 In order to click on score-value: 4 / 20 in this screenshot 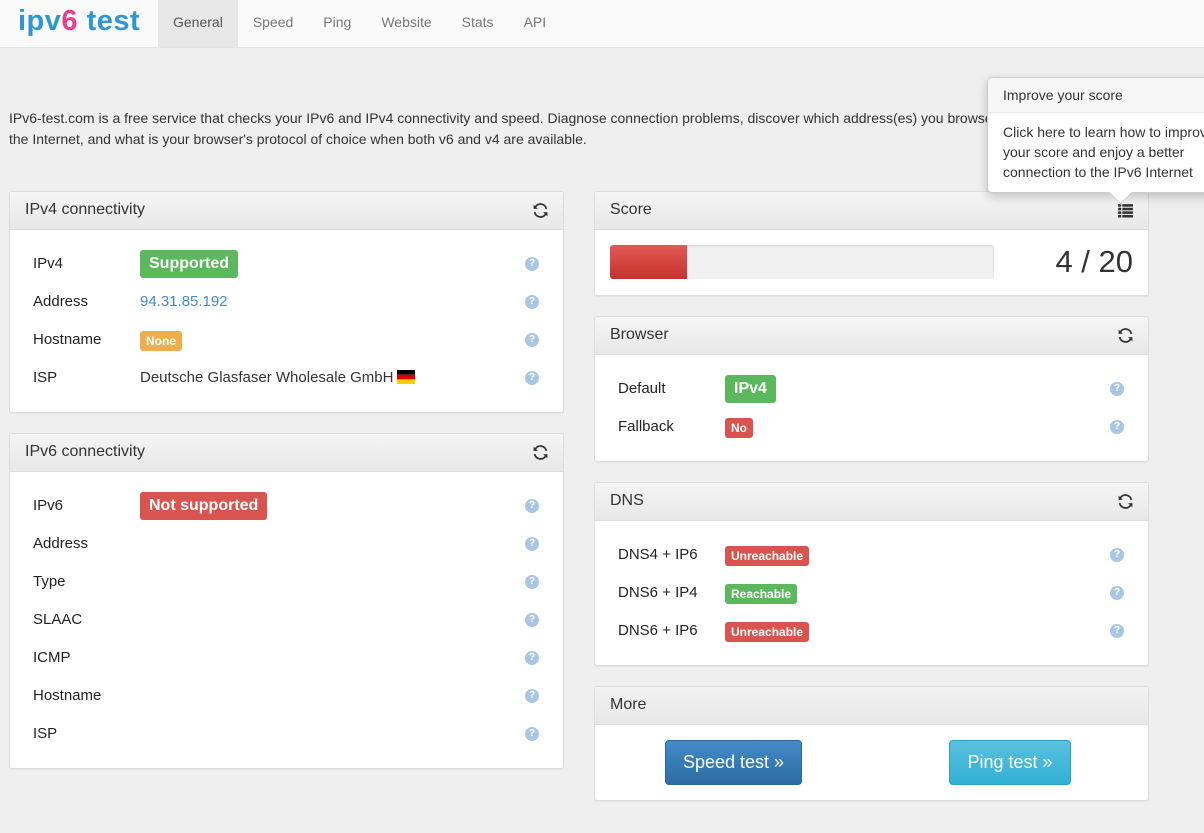, I will do `click(1094, 261)`.